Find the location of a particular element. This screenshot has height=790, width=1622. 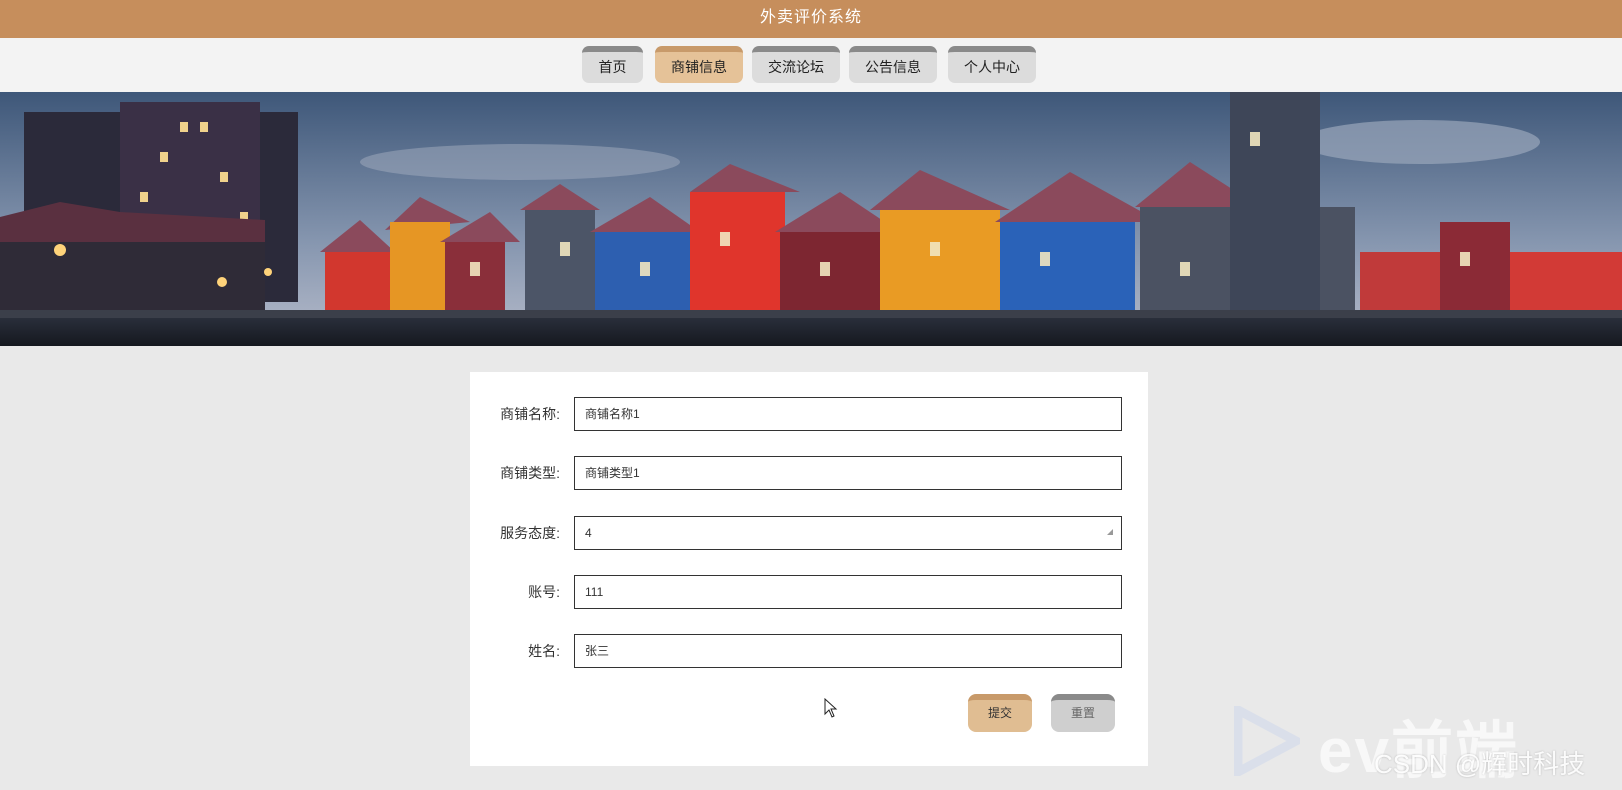

shop-type-input: 商铺类型1 is located at coordinates (848, 473).